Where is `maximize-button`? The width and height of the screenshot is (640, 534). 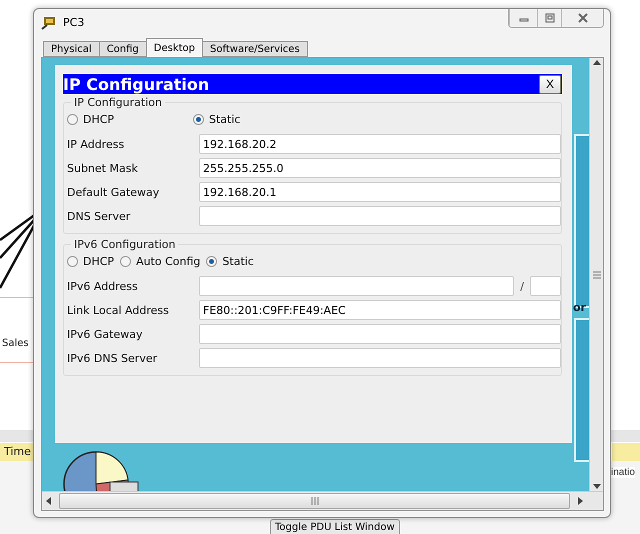 maximize-button is located at coordinates (549, 18).